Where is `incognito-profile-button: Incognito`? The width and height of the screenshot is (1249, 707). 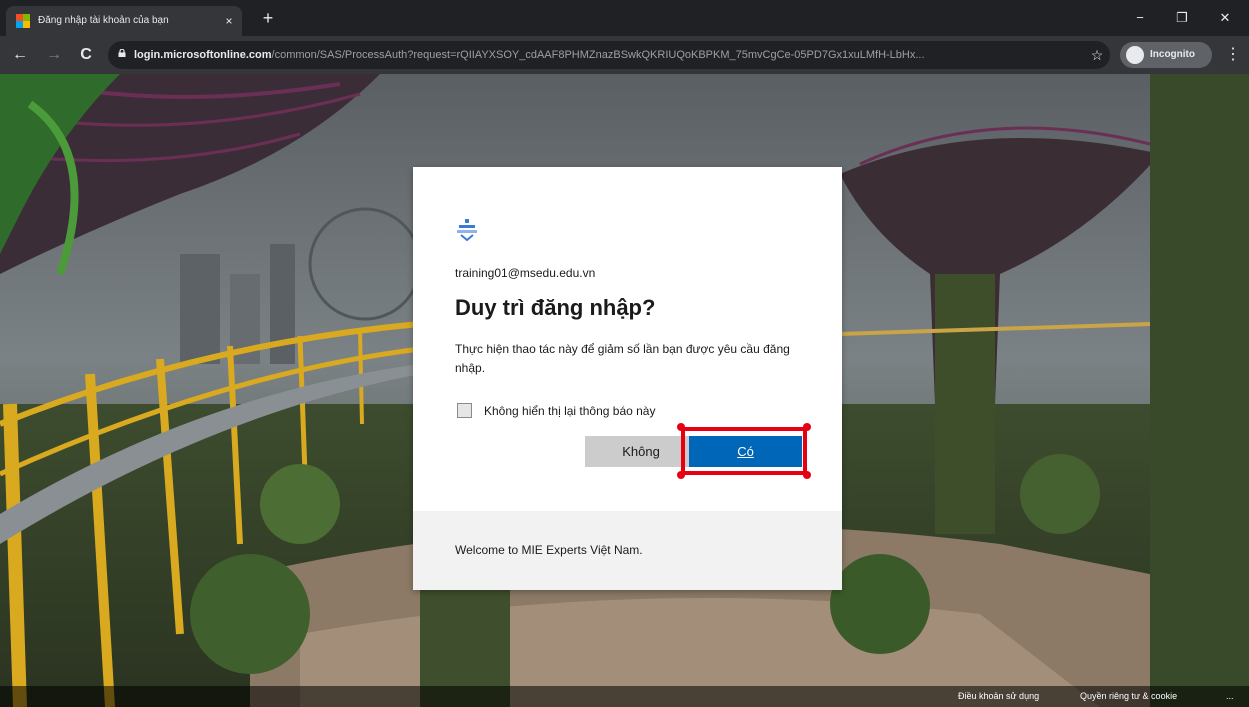 incognito-profile-button: Incognito is located at coordinates (1166, 55).